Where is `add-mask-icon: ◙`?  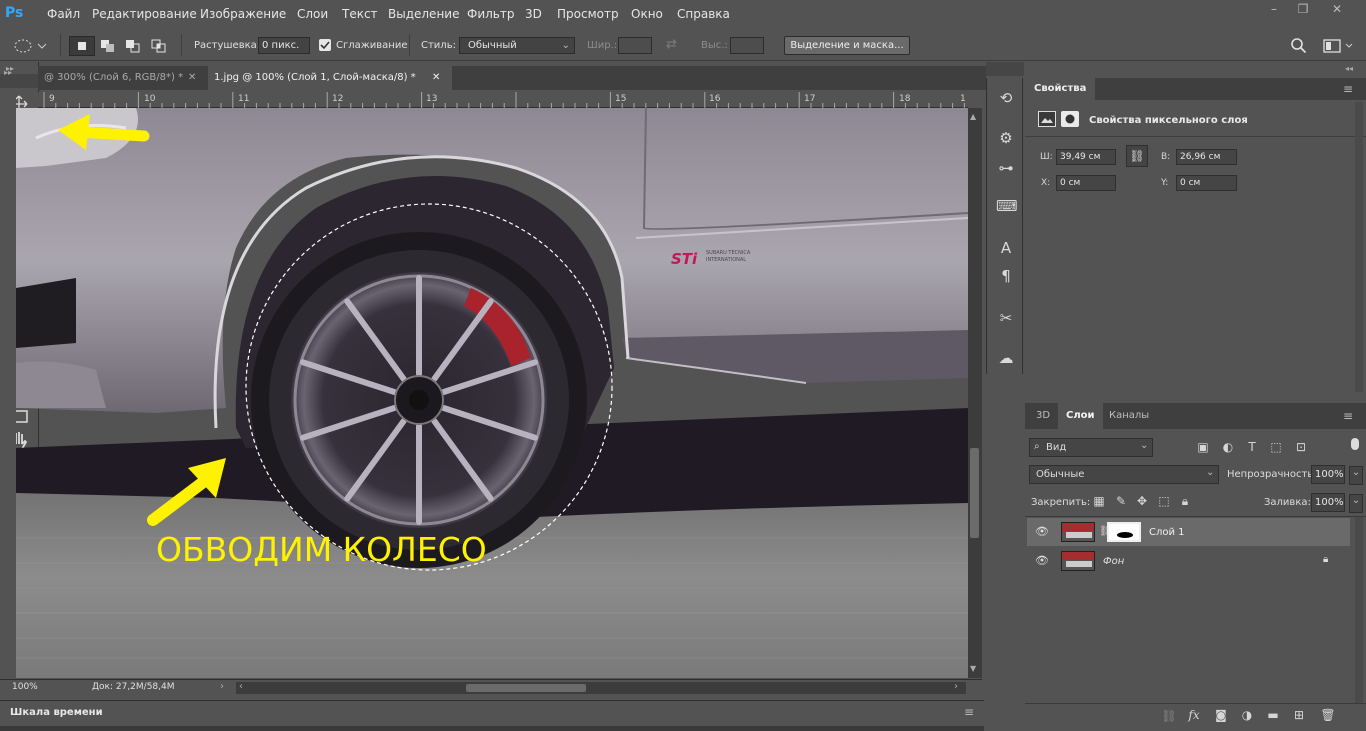
add-mask-icon: ◙ is located at coordinates (1221, 715).